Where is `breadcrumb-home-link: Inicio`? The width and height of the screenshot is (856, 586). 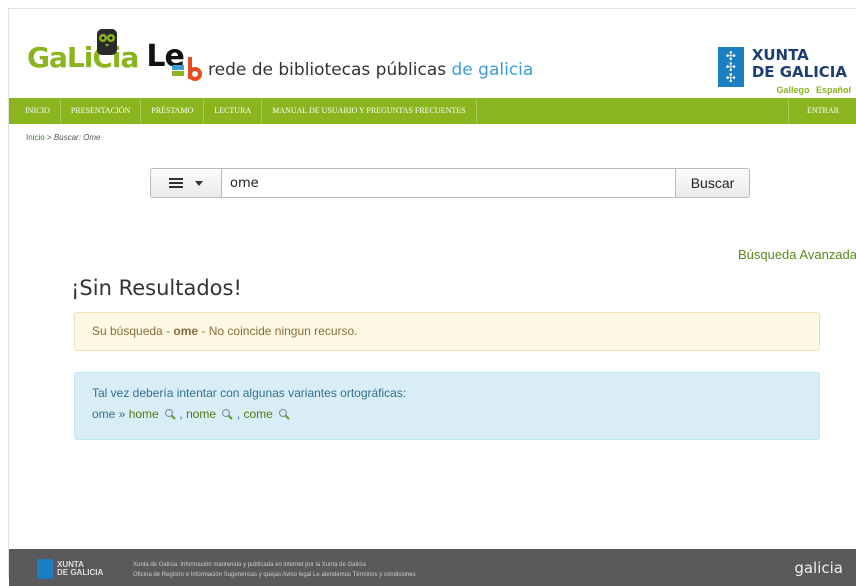
breadcrumb-home-link: Inicio is located at coordinates (35, 137).